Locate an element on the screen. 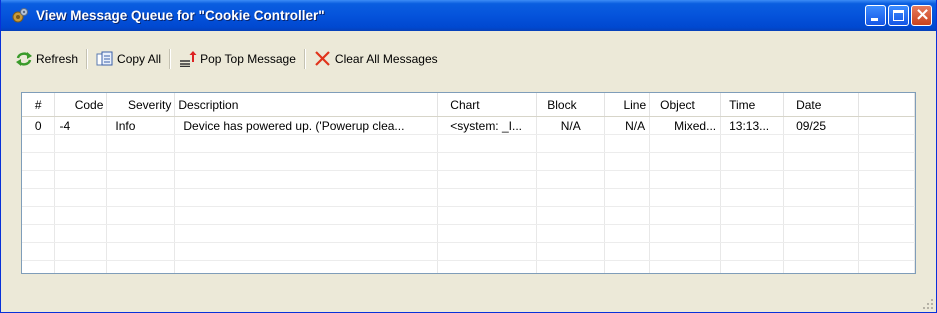 The width and height of the screenshot is (937, 313). gear-icon is located at coordinates (20, 14).